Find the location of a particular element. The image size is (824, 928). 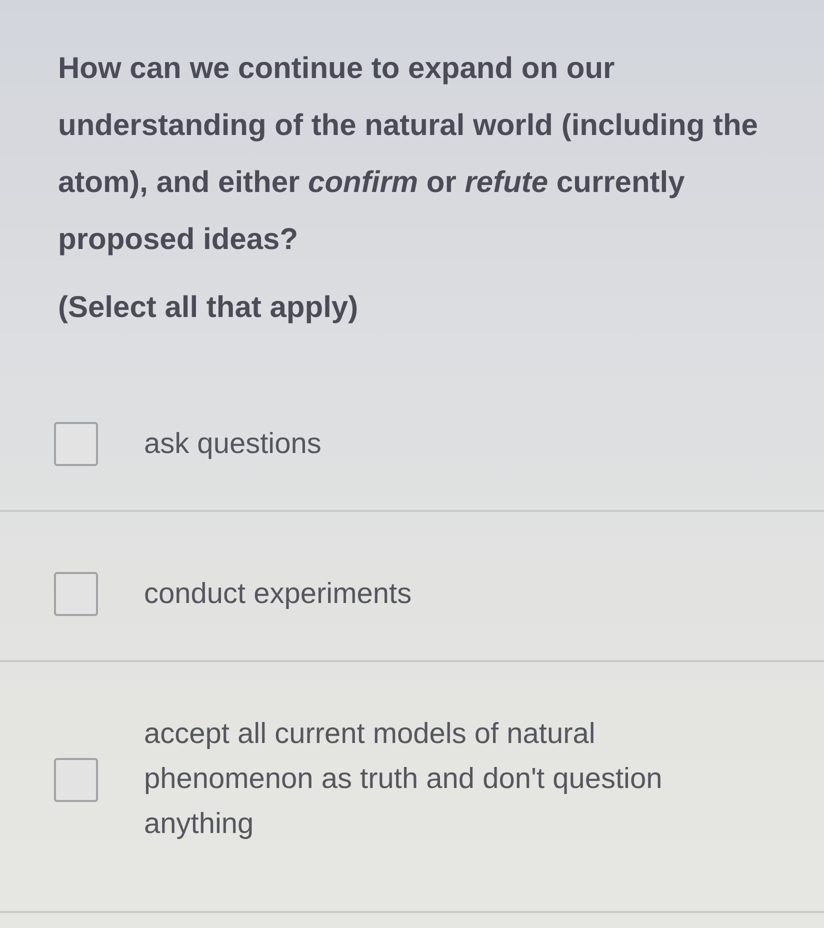

option-label: conduct experiments is located at coordinates (278, 594).